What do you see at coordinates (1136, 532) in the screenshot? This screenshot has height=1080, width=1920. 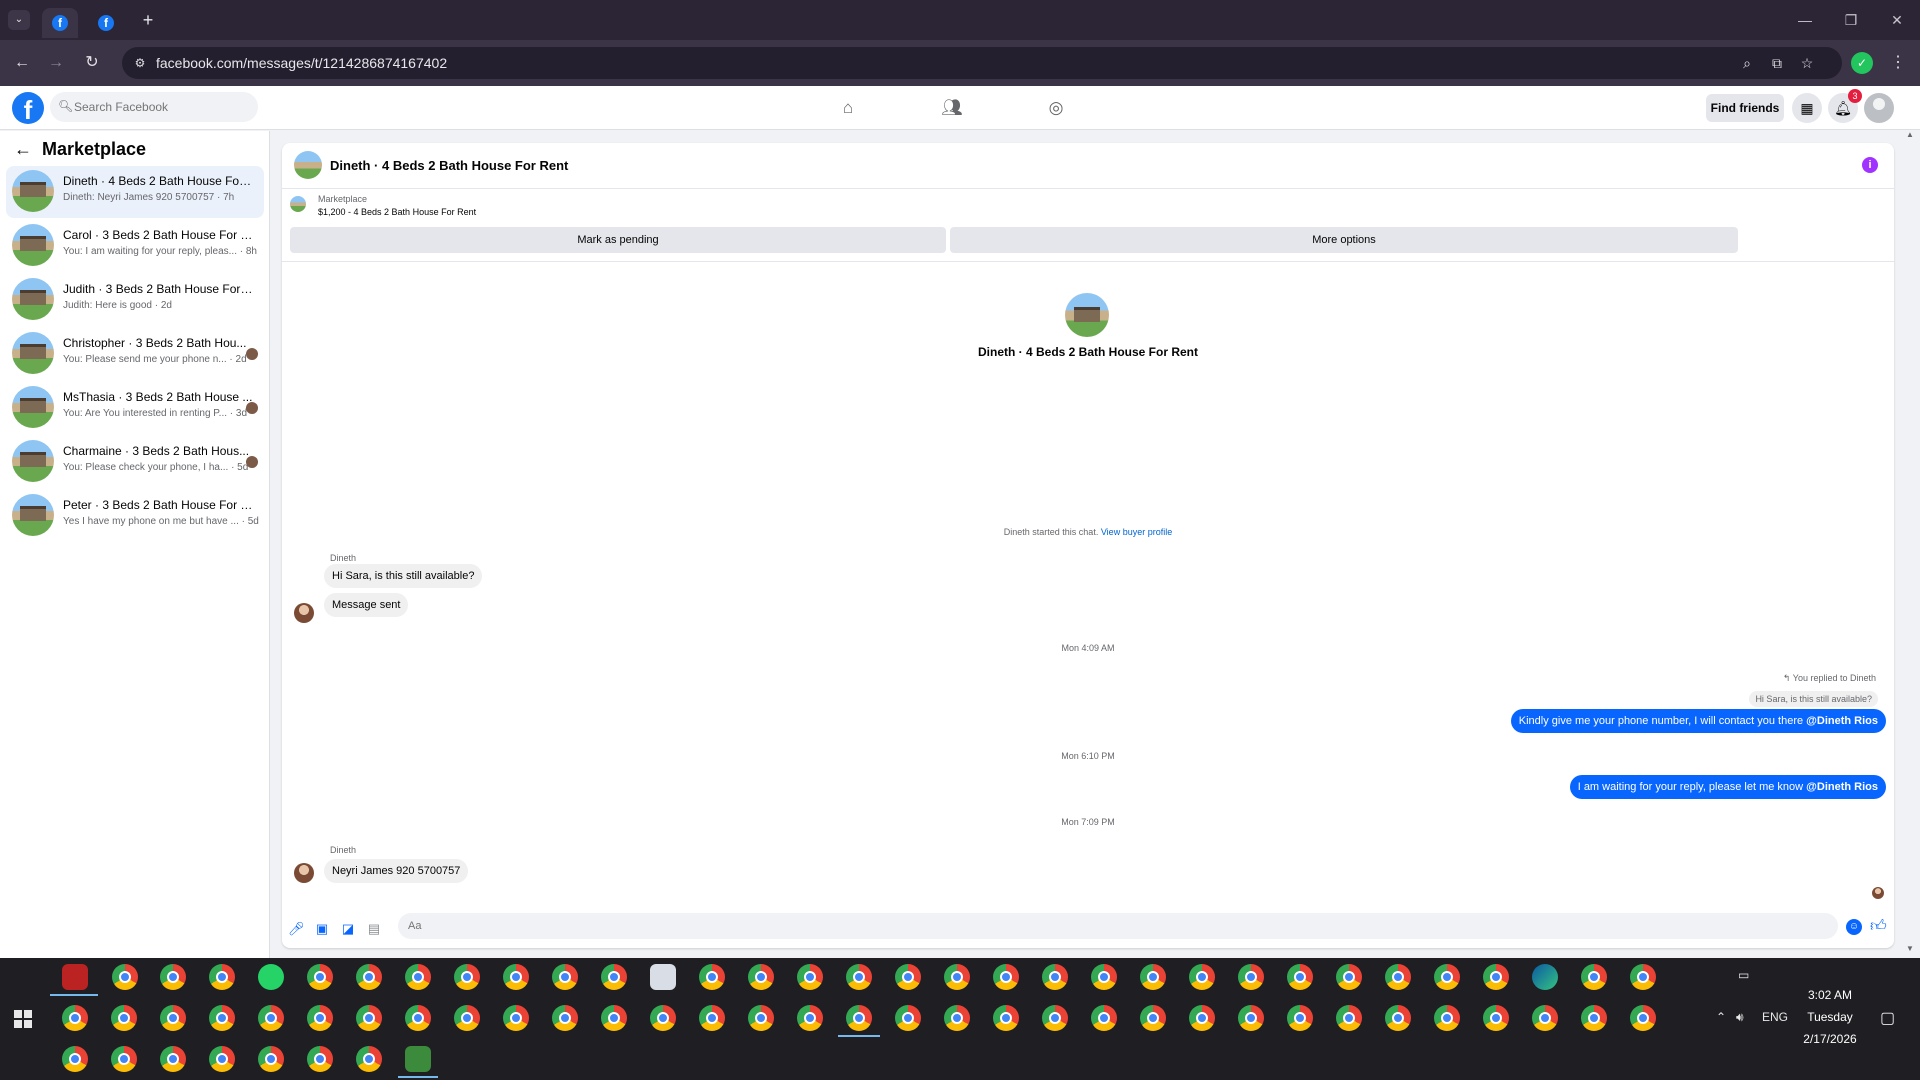 I see `view-buyer-profile-link: View buyer profile` at bounding box center [1136, 532].